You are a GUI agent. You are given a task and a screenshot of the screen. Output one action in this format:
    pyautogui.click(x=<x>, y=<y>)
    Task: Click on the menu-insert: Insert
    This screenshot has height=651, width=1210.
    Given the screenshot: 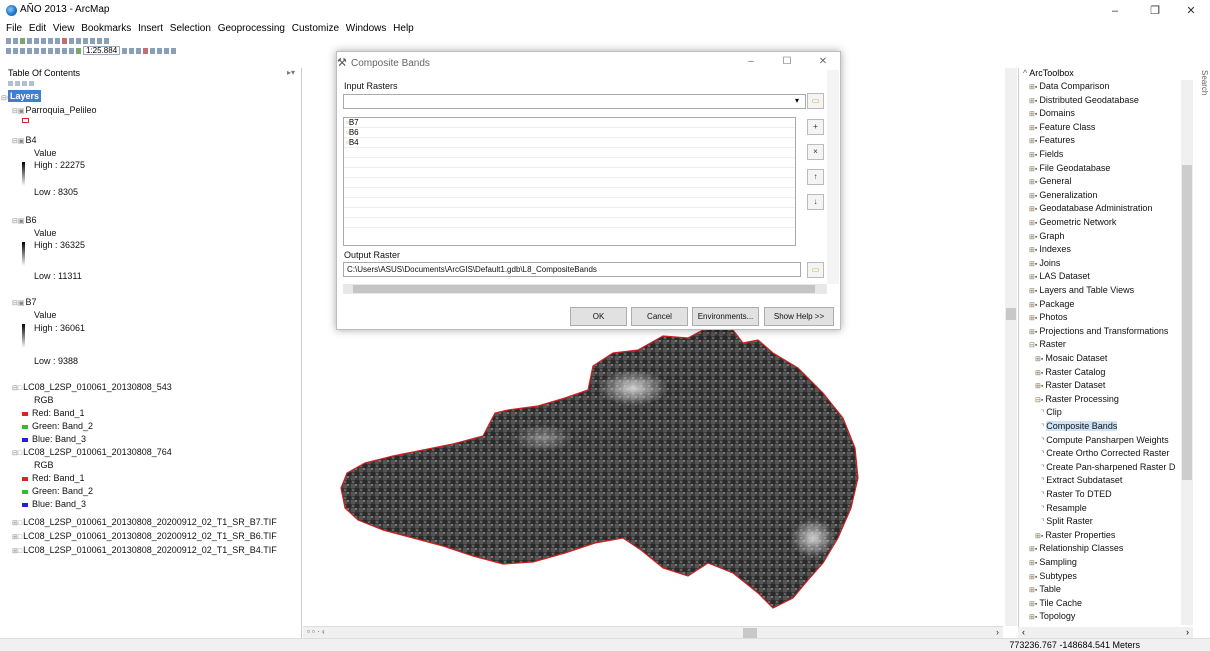 What is the action you would take?
    pyautogui.click(x=150, y=28)
    